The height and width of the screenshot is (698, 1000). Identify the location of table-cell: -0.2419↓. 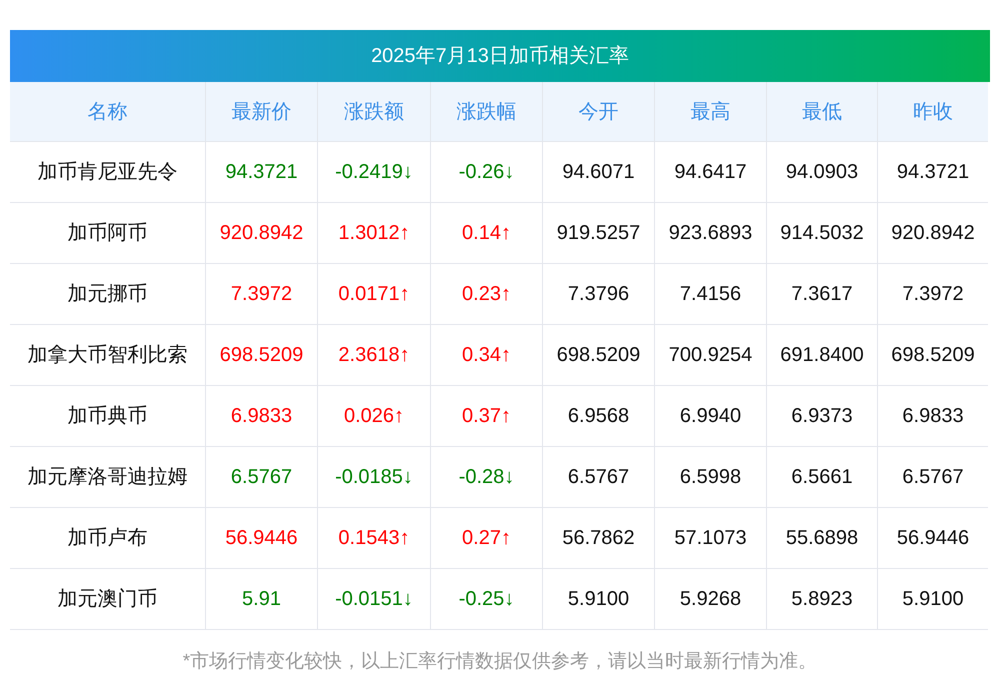
(373, 172).